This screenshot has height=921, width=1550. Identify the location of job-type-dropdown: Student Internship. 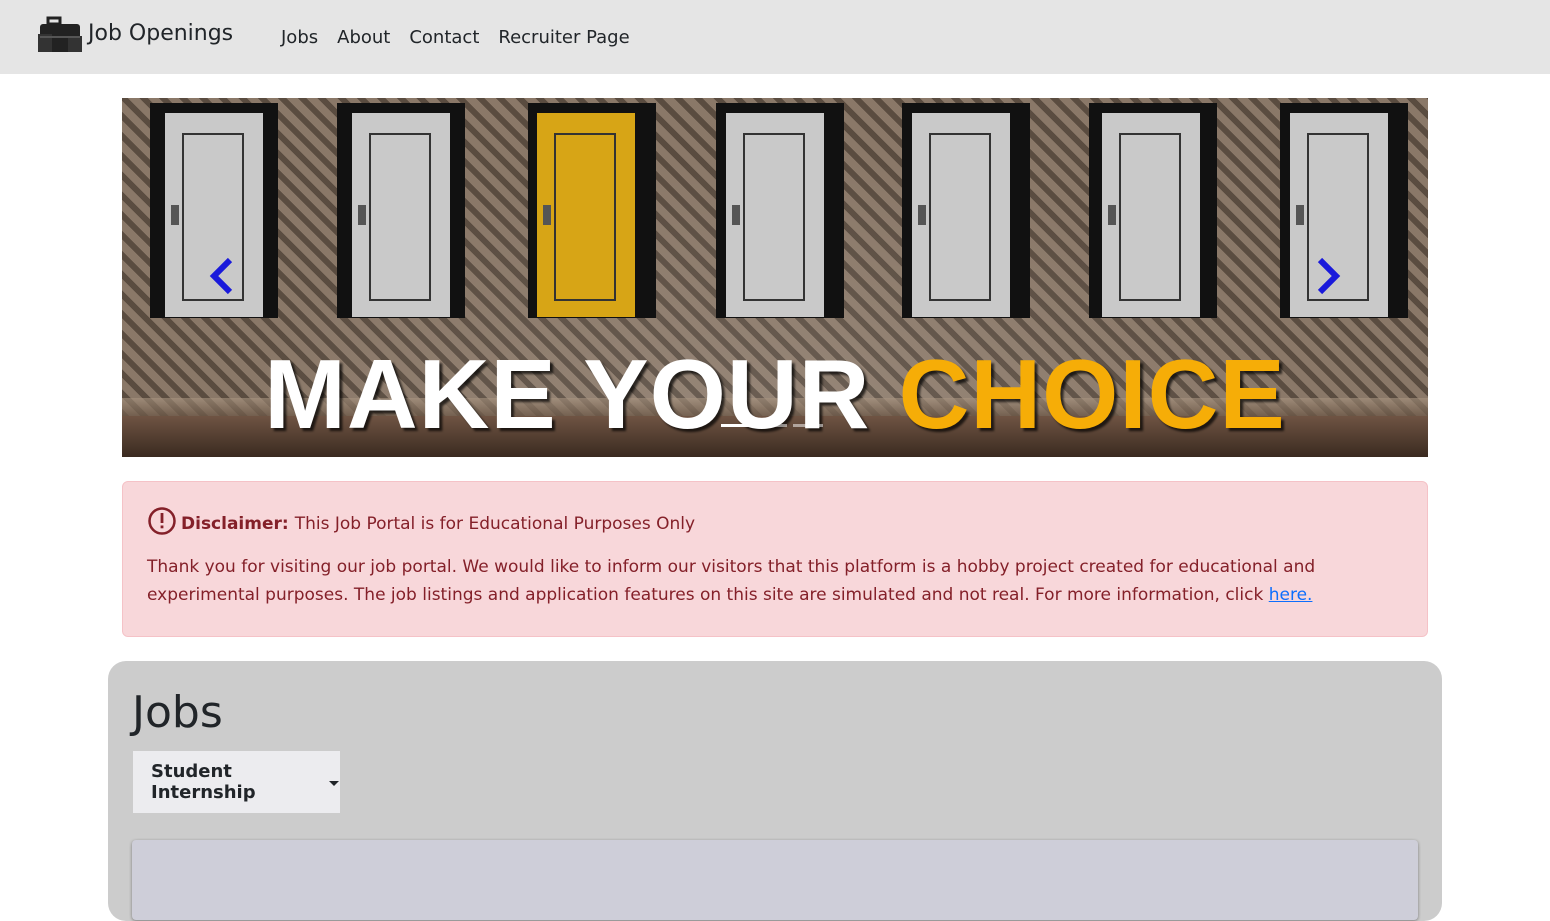
(236, 782).